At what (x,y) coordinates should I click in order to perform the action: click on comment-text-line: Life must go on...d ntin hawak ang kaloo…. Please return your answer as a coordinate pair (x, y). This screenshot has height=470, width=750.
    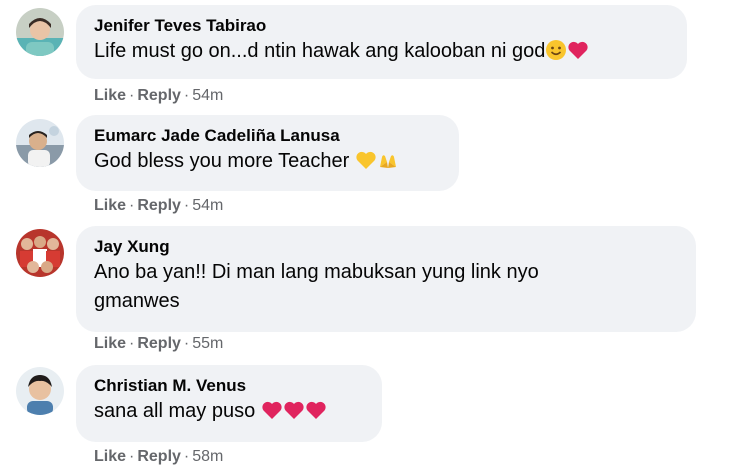
    Looking at the image, I should click on (320, 51).